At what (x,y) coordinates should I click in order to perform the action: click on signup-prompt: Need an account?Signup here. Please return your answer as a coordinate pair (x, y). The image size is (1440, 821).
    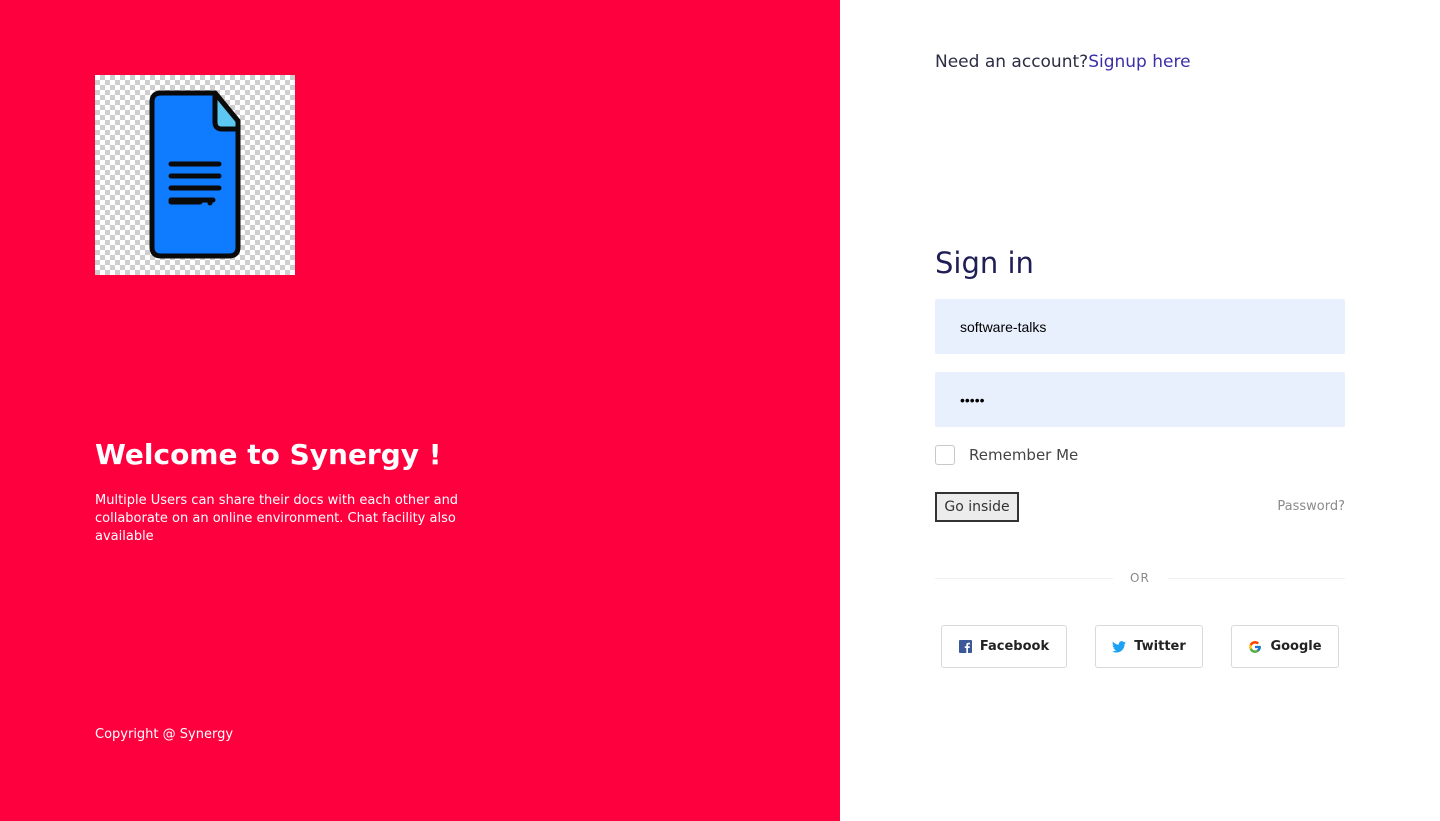
    Looking at the image, I should click on (1063, 62).